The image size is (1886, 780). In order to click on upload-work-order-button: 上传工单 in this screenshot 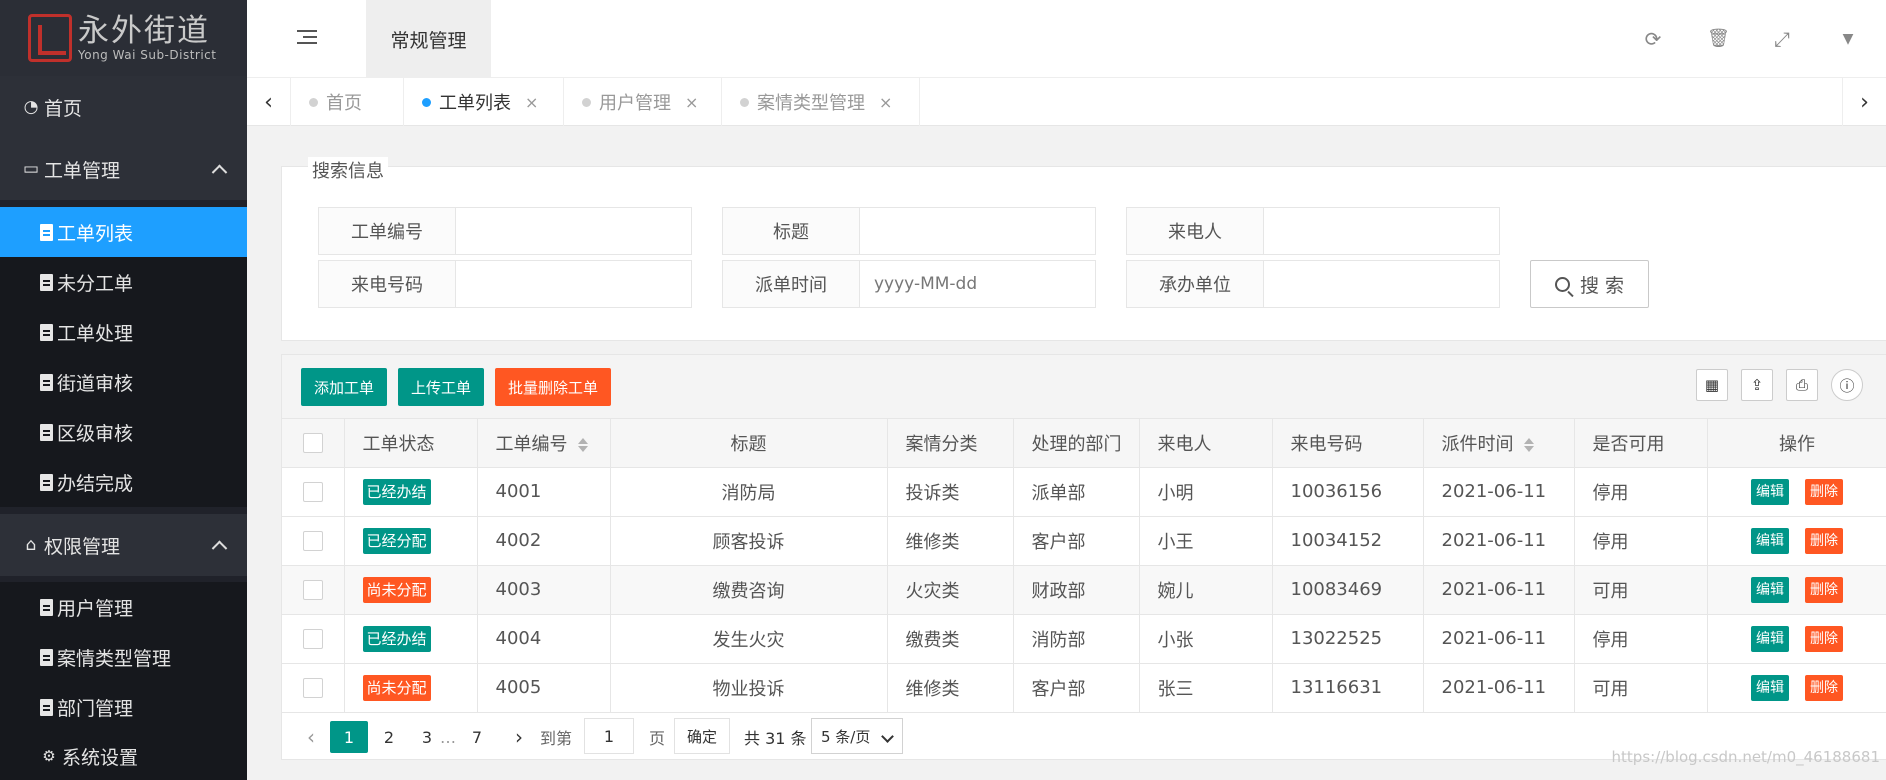, I will do `click(441, 387)`.